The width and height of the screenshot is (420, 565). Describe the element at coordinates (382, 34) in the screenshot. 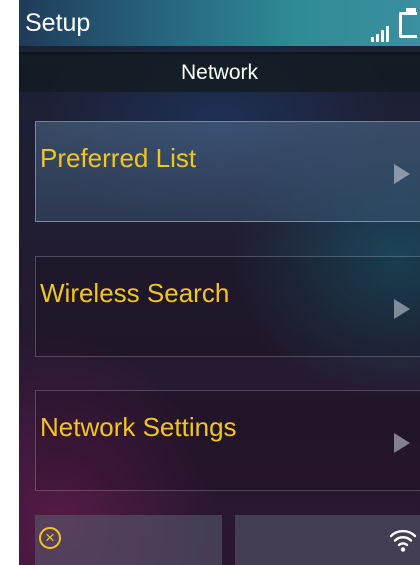

I see `signal-bars-icon` at that location.